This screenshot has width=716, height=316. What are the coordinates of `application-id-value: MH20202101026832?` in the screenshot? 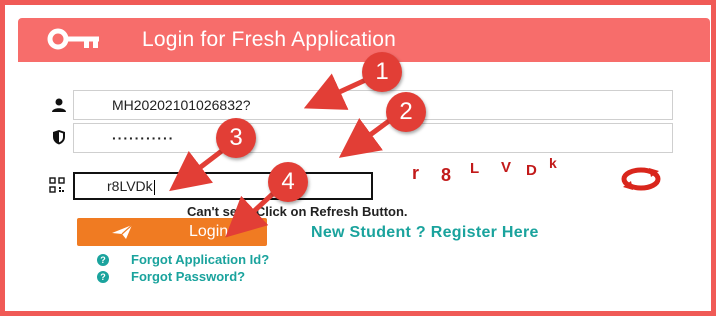 It's located at (181, 105).